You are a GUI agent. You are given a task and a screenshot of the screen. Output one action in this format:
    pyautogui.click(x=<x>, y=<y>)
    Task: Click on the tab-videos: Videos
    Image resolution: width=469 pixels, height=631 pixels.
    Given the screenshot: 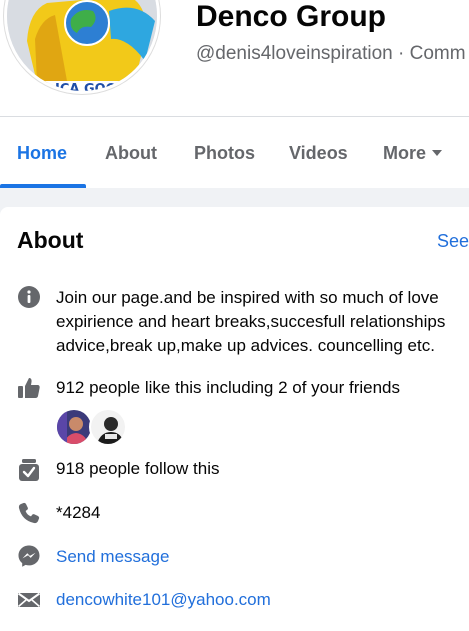 What is the action you would take?
    pyautogui.click(x=318, y=152)
    